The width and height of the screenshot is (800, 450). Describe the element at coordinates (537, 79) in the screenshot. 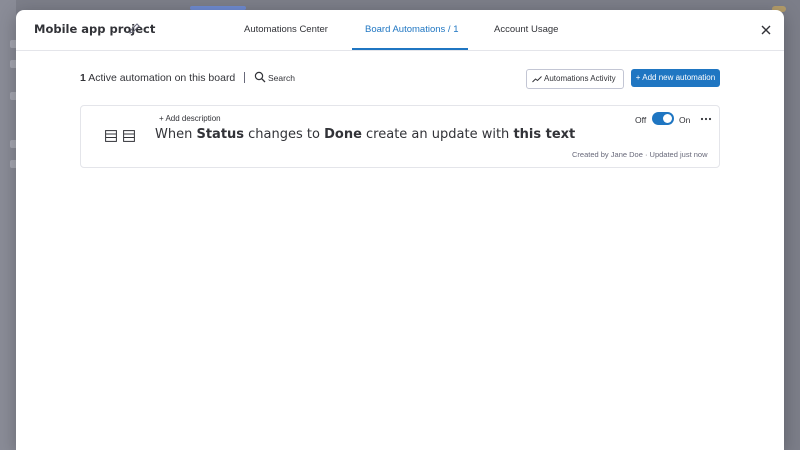

I see `activity-graph-icon` at that location.